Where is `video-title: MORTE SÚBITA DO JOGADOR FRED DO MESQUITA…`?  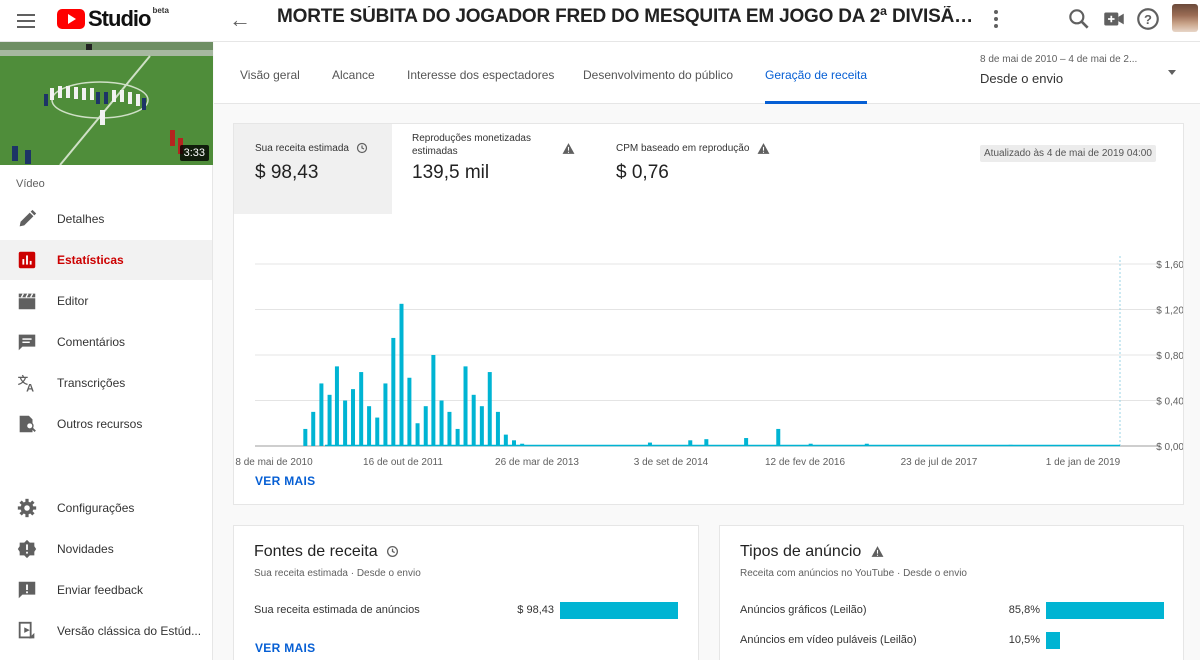
video-title: MORTE SÚBITA DO JOGADOR FRED DO MESQUITA… is located at coordinates (627, 16).